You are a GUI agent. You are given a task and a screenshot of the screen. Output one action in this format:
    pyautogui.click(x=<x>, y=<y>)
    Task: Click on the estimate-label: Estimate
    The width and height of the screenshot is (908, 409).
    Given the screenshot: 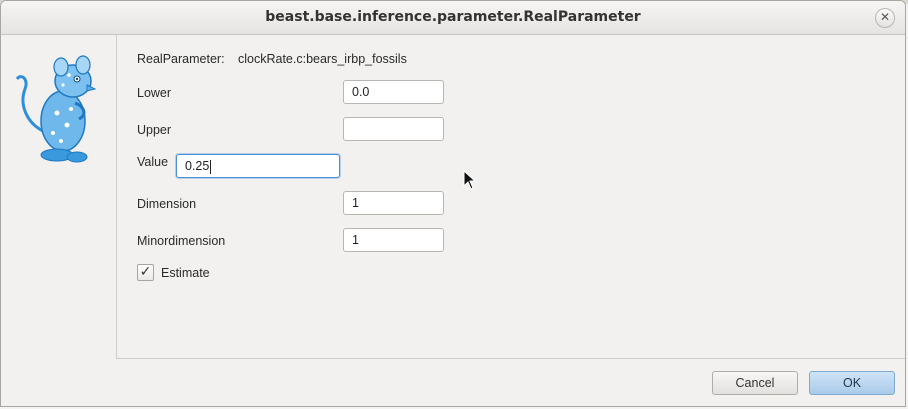 What is the action you would take?
    pyautogui.click(x=185, y=273)
    